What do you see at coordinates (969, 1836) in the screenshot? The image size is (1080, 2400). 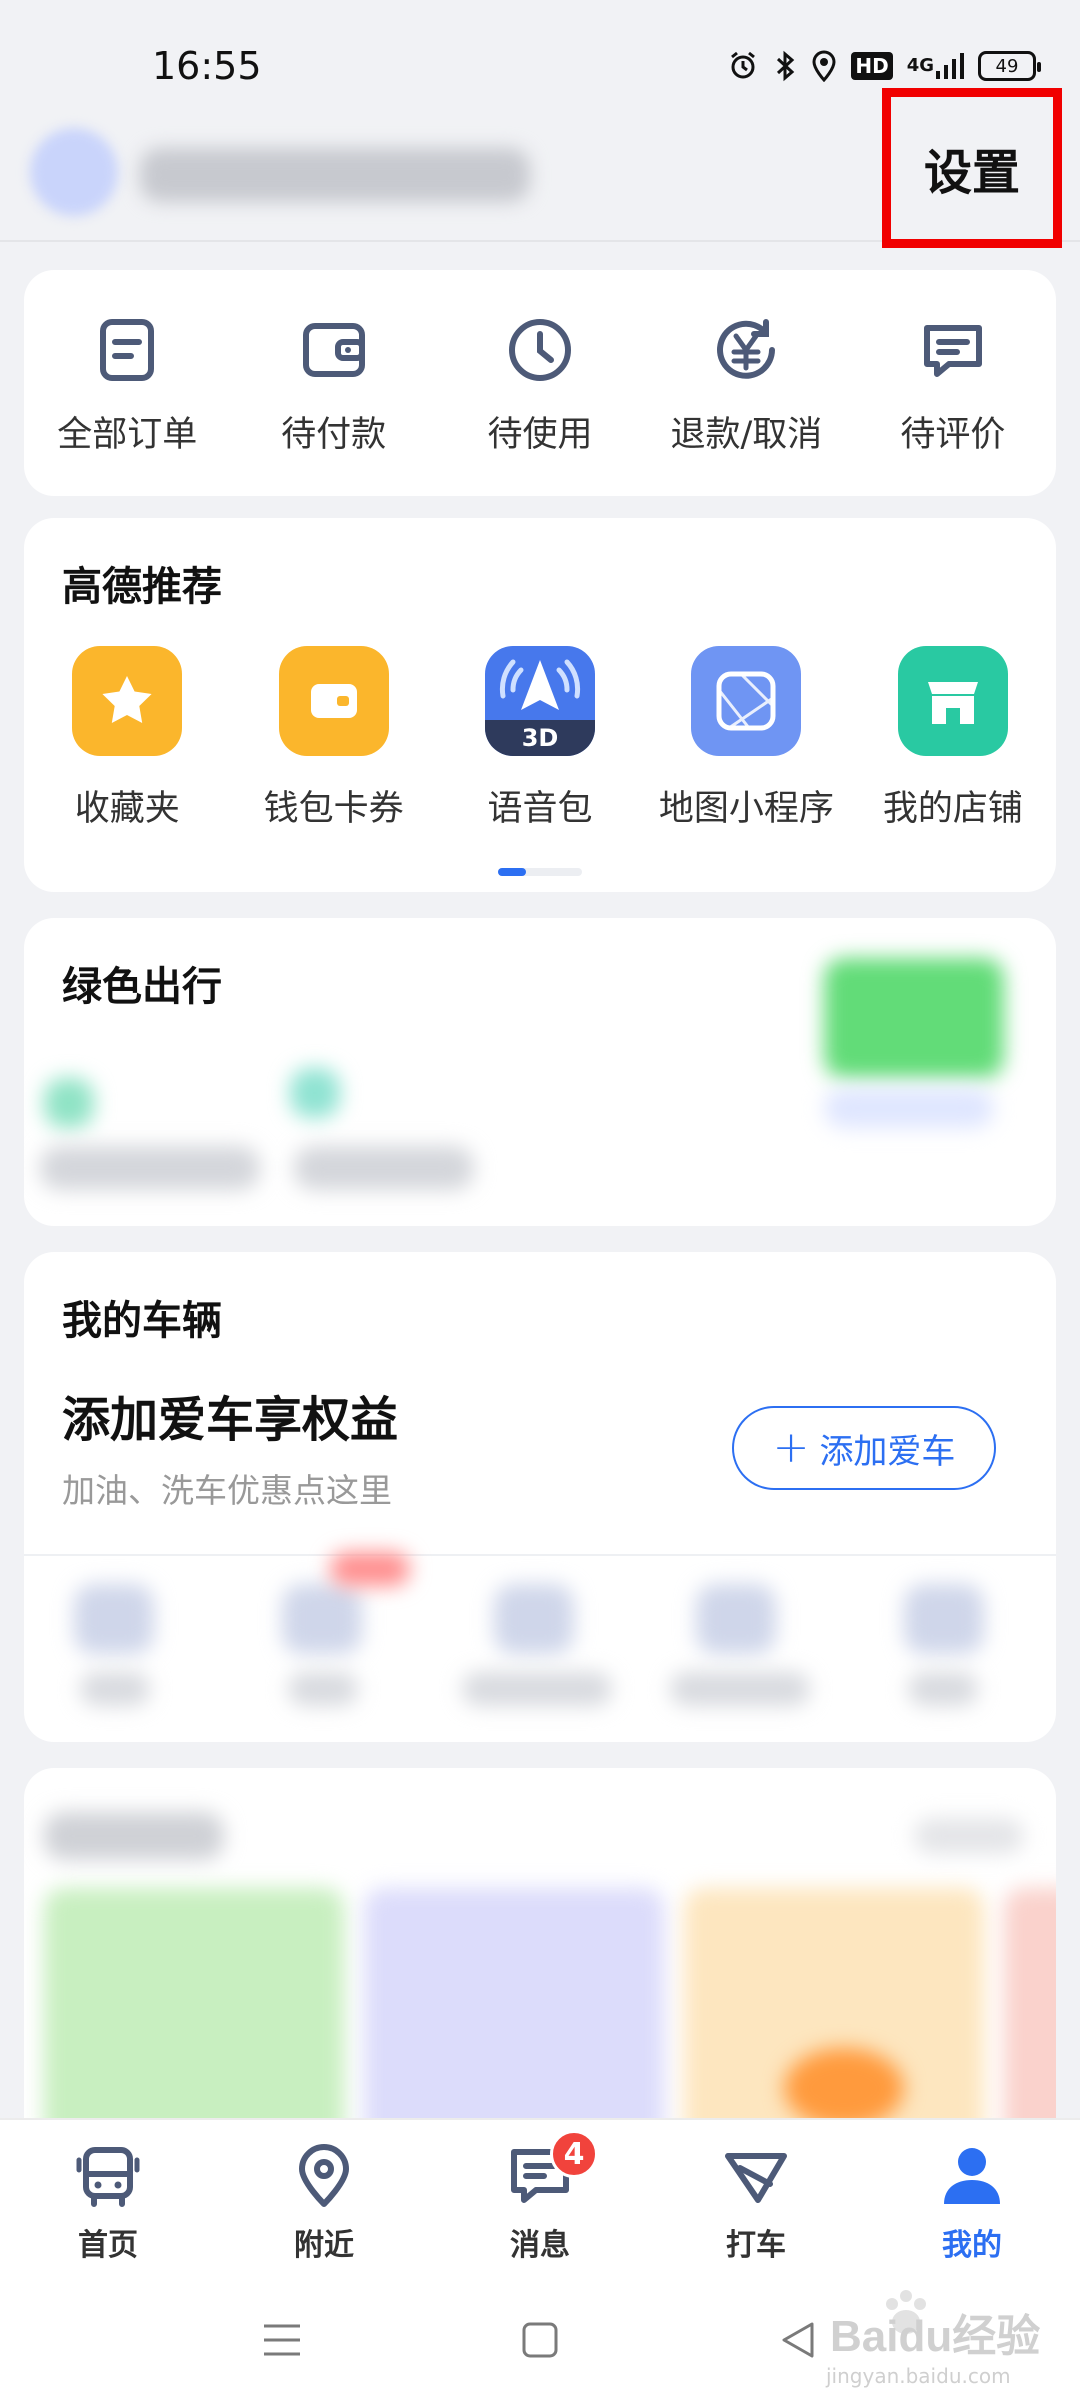 I see `blurred-link` at bounding box center [969, 1836].